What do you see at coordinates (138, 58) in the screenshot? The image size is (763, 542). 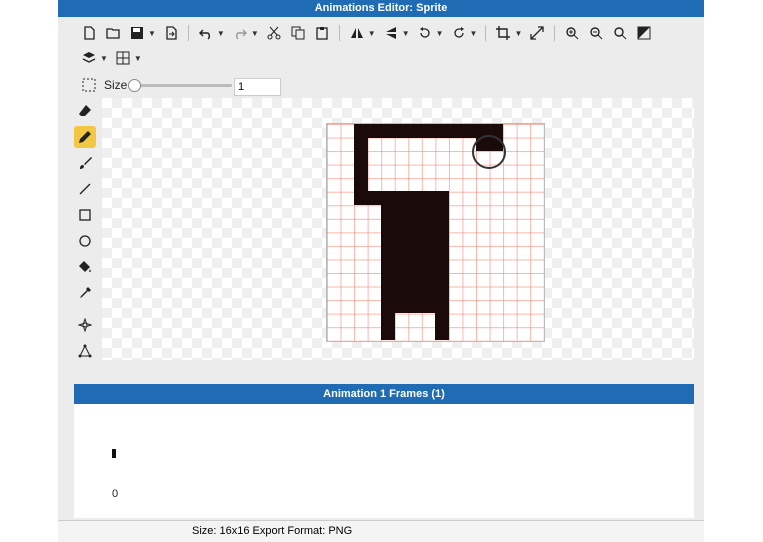 I see `grid-dropdown-caret-icon: ▼` at bounding box center [138, 58].